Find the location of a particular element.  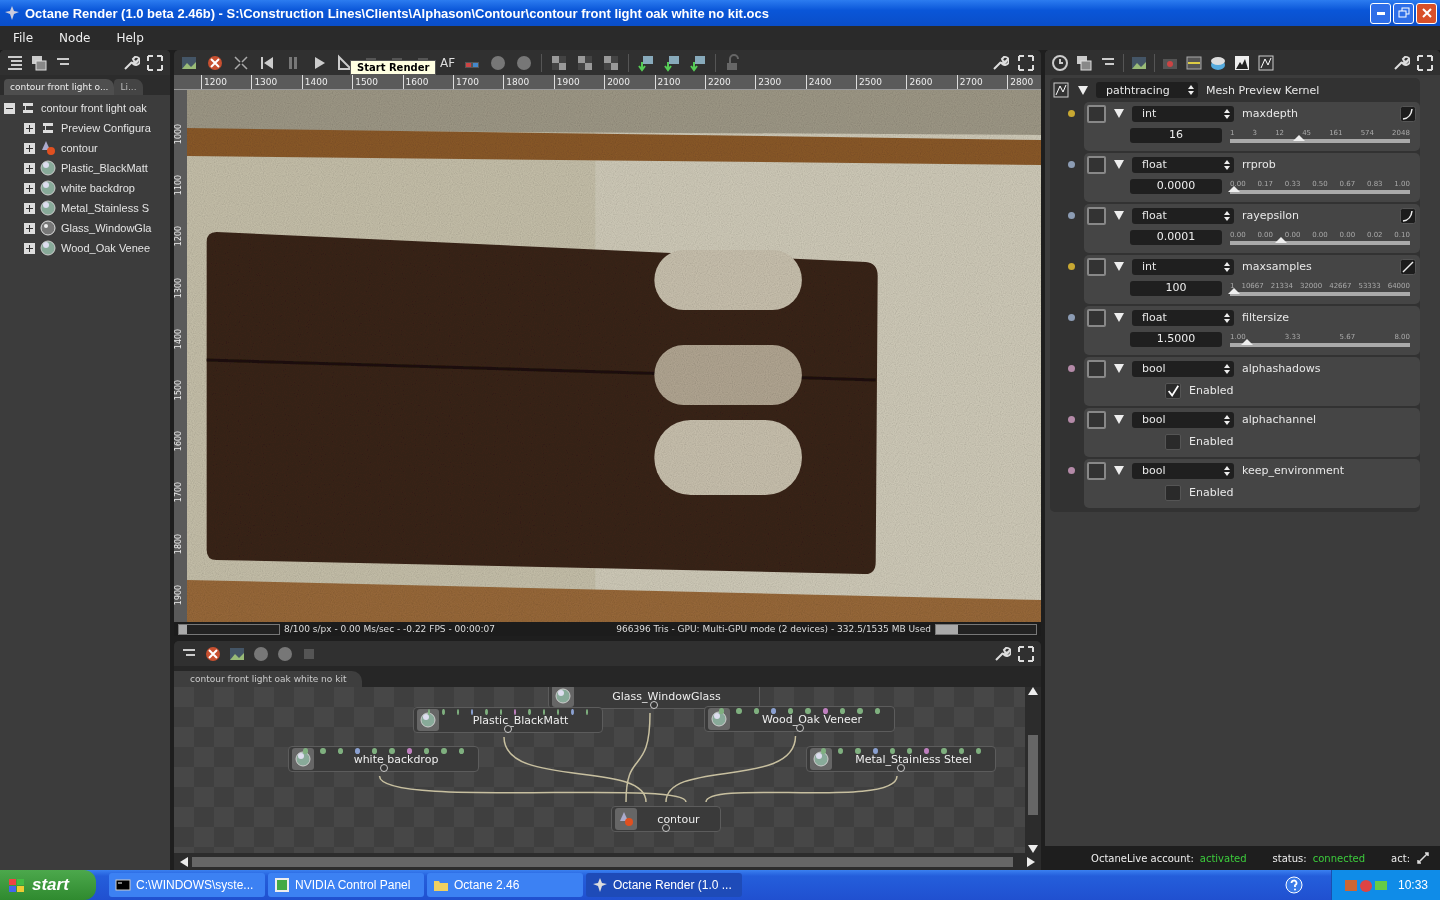

value-field: 1.5000 is located at coordinates (1176, 339).